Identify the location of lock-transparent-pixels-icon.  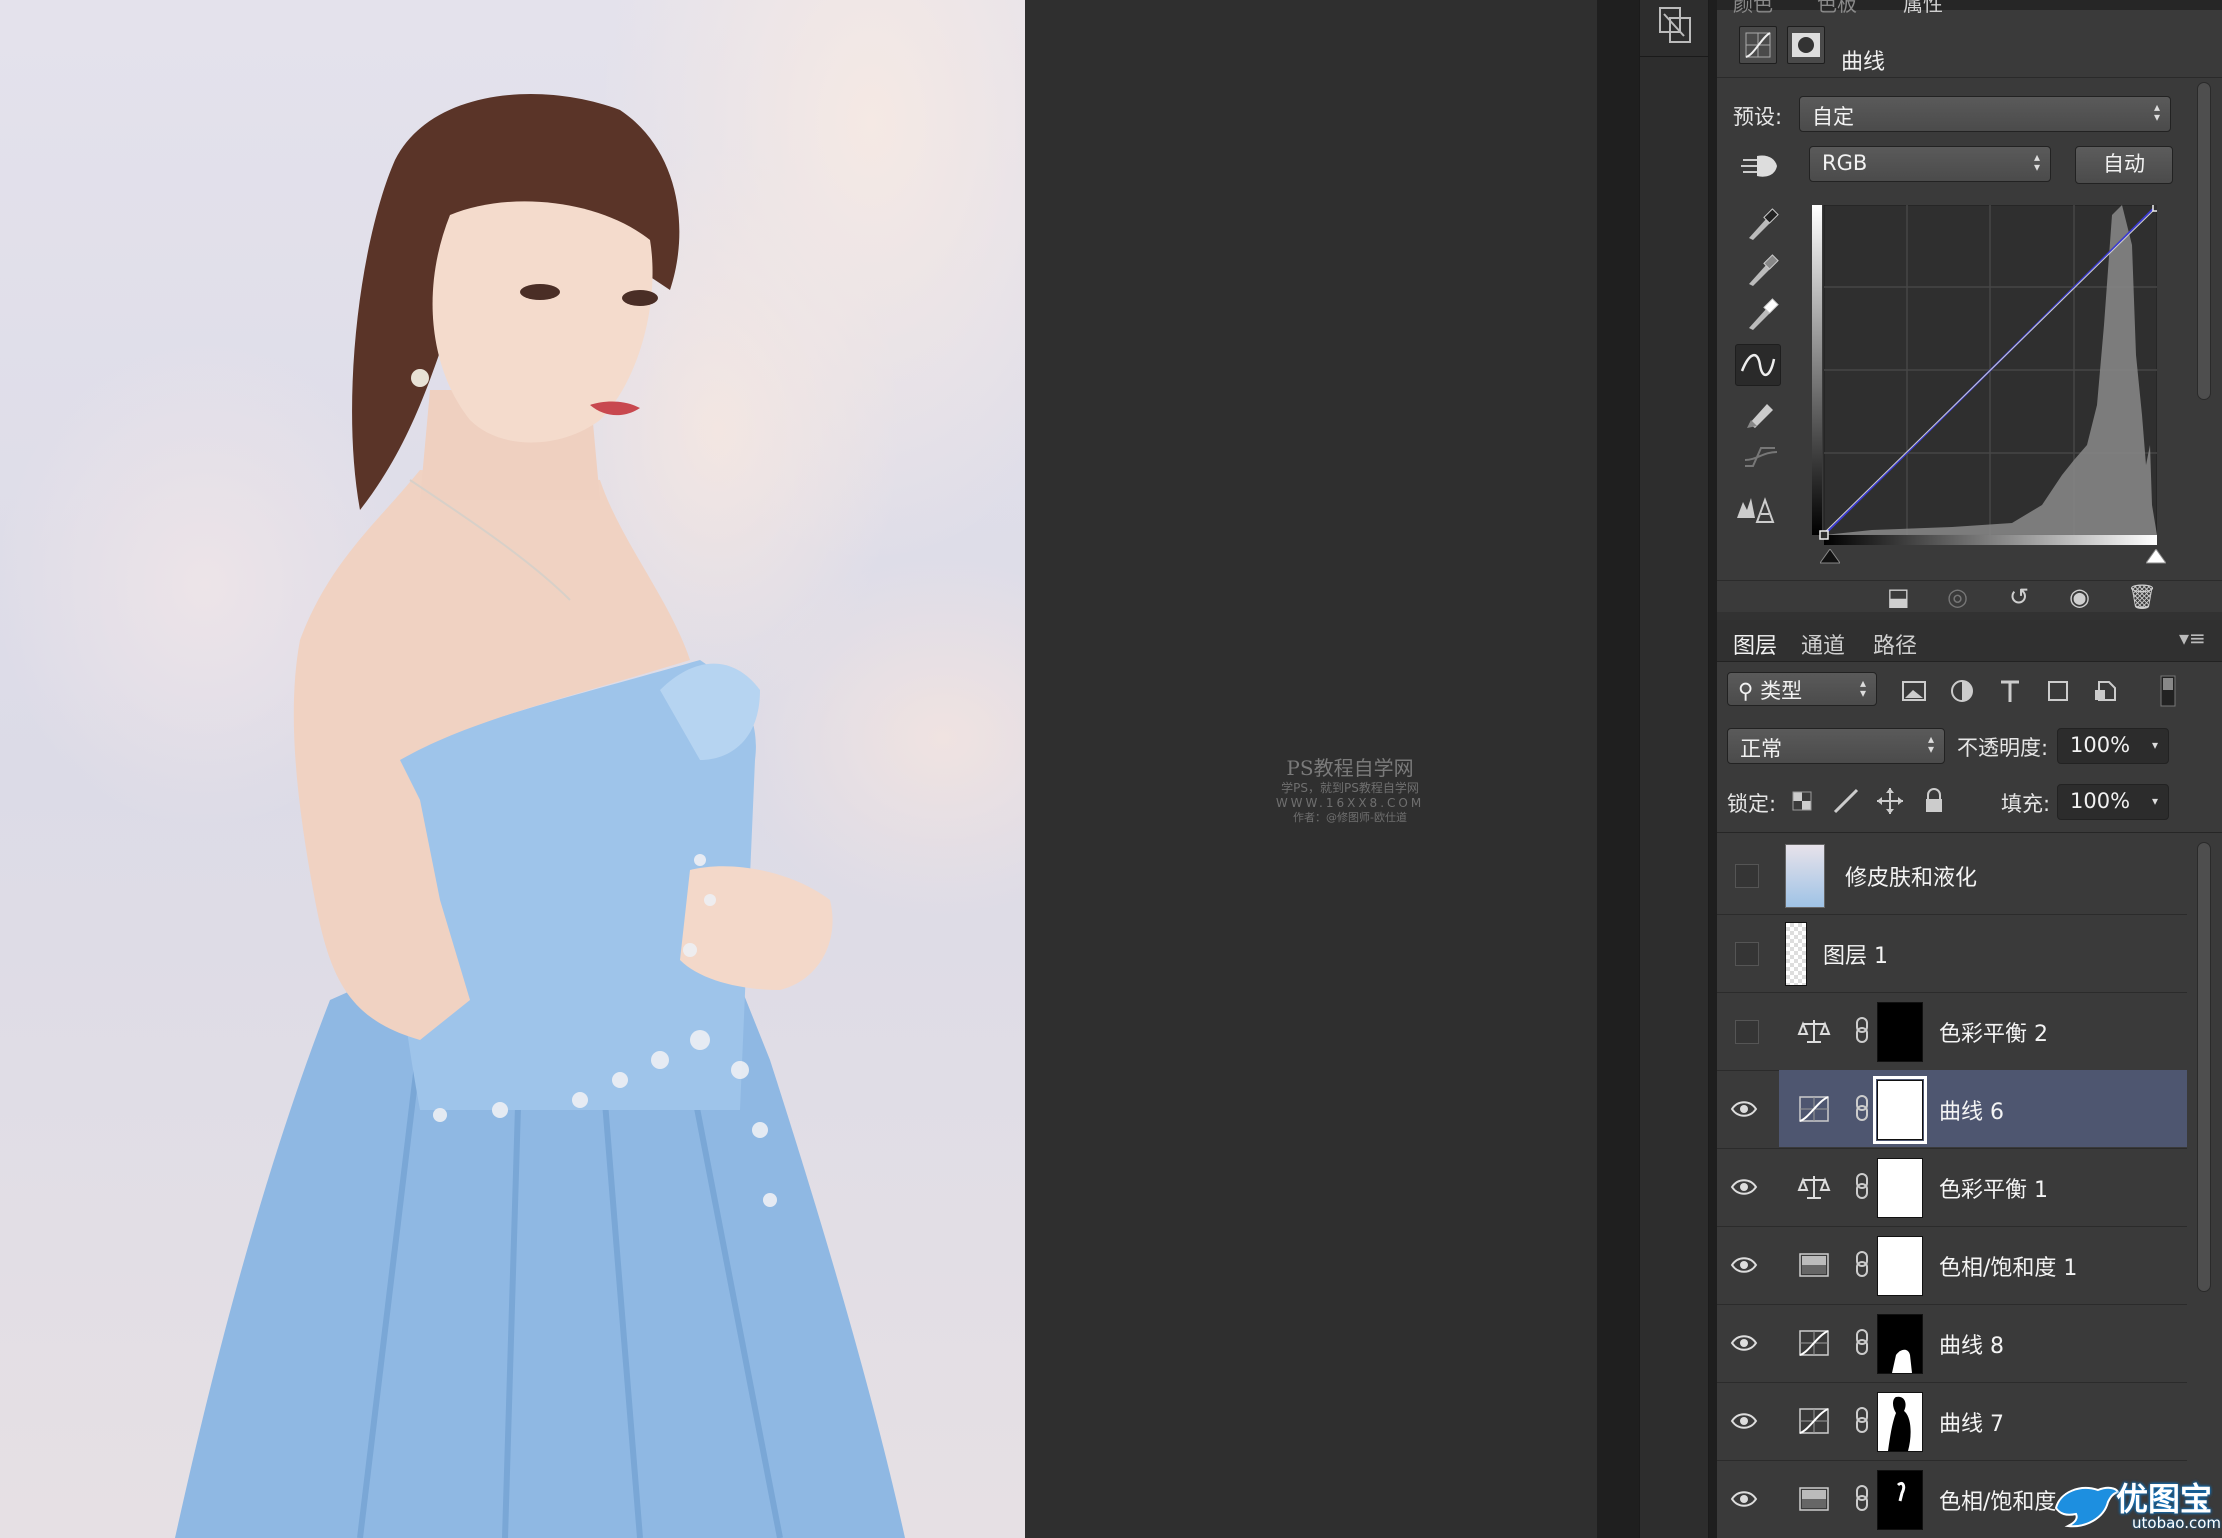
(1802, 801).